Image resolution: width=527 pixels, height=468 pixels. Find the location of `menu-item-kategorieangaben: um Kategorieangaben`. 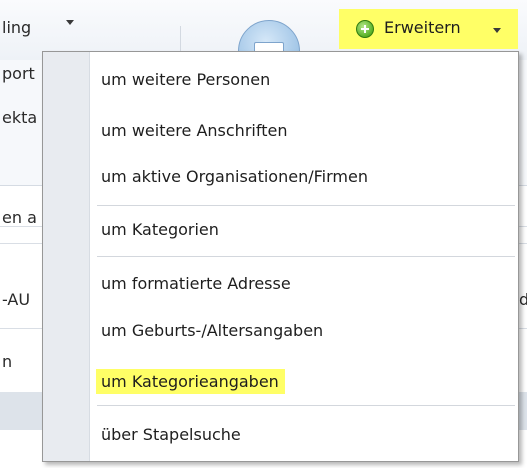

menu-item-kategorieangaben: um Kategorieangaben is located at coordinates (190, 382).